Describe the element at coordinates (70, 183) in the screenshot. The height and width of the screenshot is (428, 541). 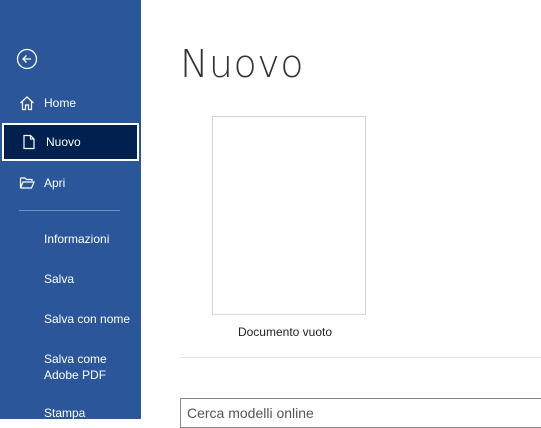
I see `sidebar-item-open: Apri` at that location.